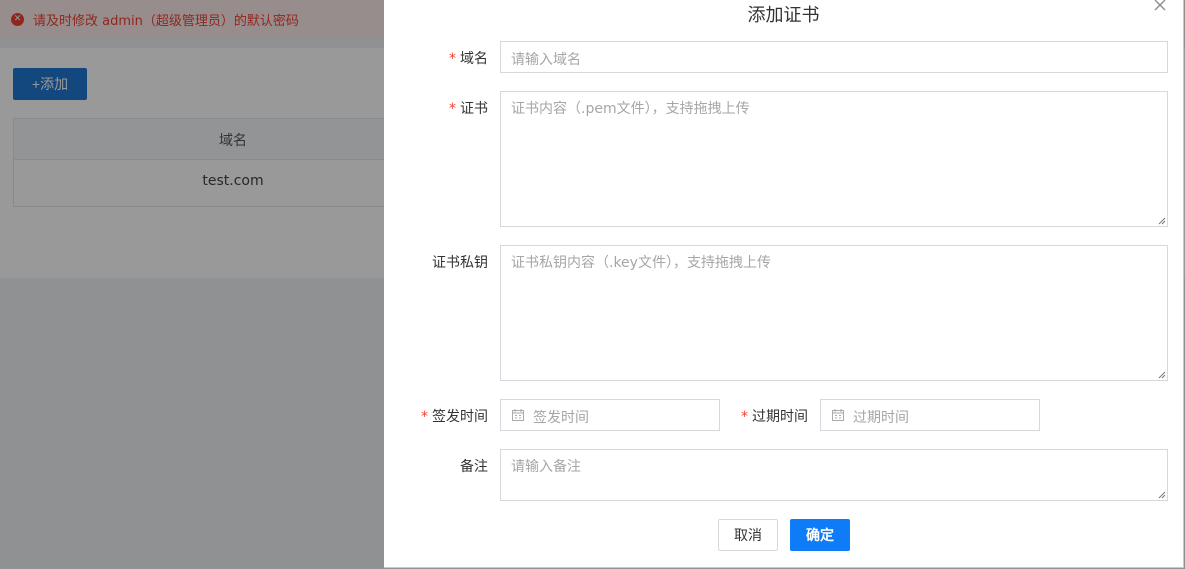  I want to click on certificate-textarea: 证书内容（.pem文件），支持拖拽上传, so click(834, 159).